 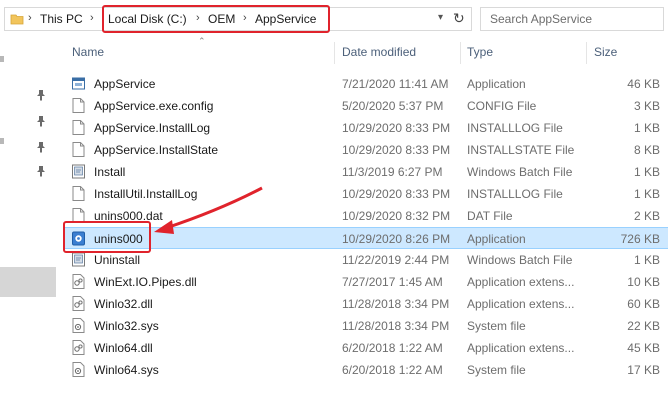 What do you see at coordinates (78, 83) in the screenshot?
I see `app-icon` at bounding box center [78, 83].